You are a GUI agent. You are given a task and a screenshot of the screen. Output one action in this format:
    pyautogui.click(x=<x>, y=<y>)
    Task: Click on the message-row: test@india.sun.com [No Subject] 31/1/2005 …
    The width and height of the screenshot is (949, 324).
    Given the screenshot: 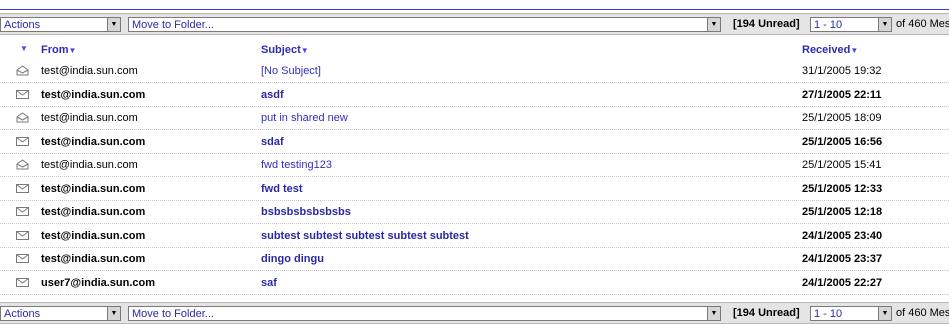 What is the action you would take?
    pyautogui.click(x=474, y=71)
    